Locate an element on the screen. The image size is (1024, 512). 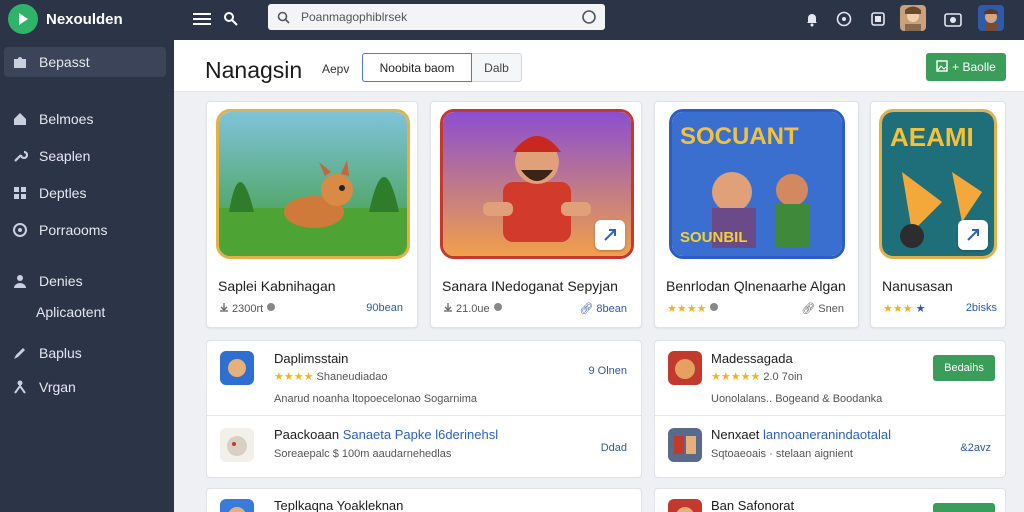
sidebar-item-label: Vrgan is located at coordinates (57, 387).